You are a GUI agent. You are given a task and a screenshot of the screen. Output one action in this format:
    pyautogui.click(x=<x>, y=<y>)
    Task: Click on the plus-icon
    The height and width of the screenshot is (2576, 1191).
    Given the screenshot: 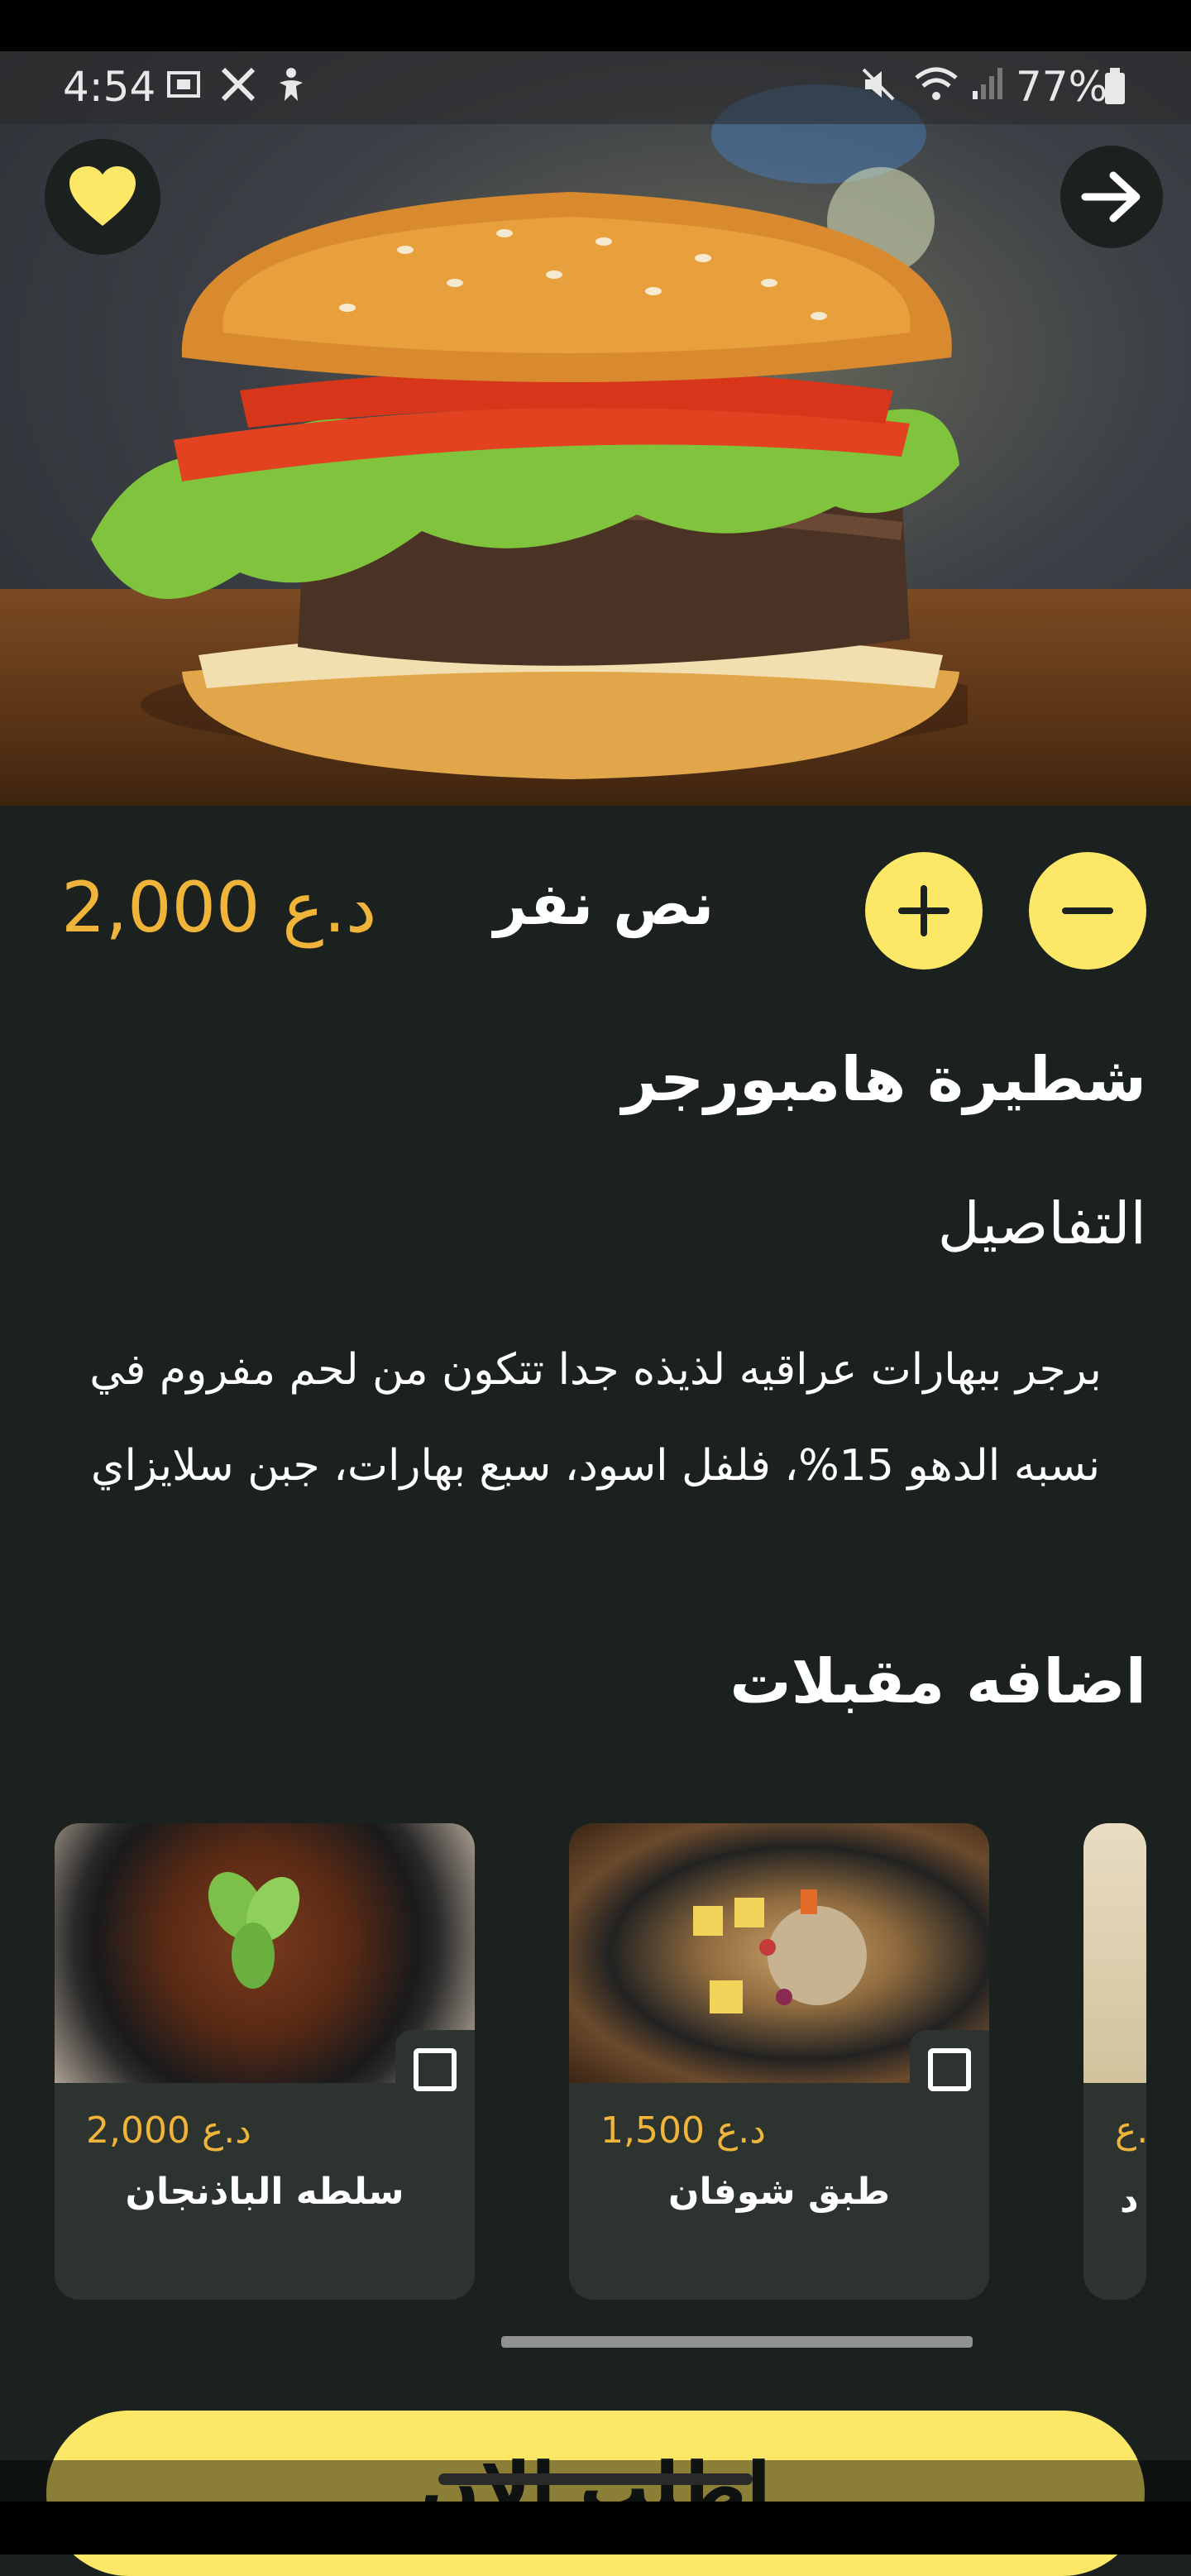 What is the action you would take?
    pyautogui.click(x=924, y=910)
    